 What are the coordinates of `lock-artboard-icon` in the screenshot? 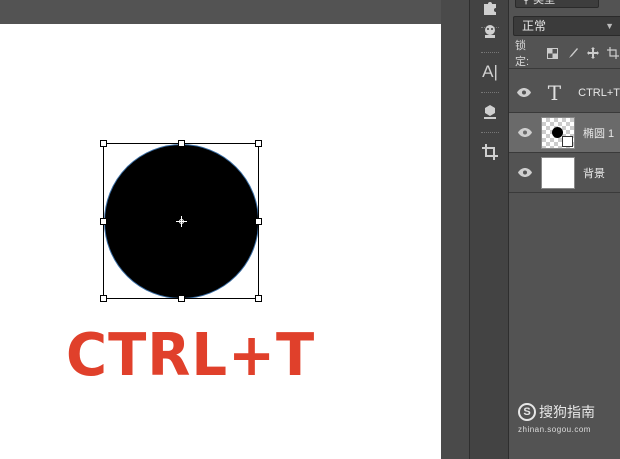 It's located at (613, 53).